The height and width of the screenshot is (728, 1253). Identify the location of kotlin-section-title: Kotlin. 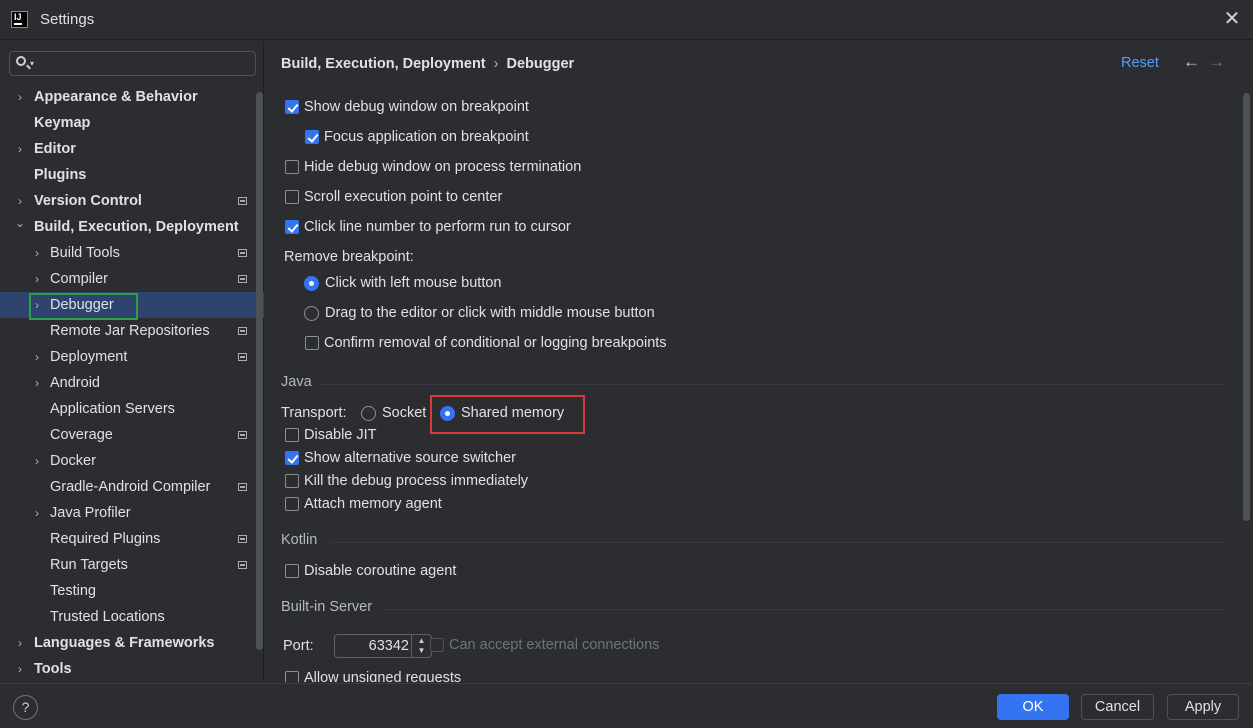
(299, 540).